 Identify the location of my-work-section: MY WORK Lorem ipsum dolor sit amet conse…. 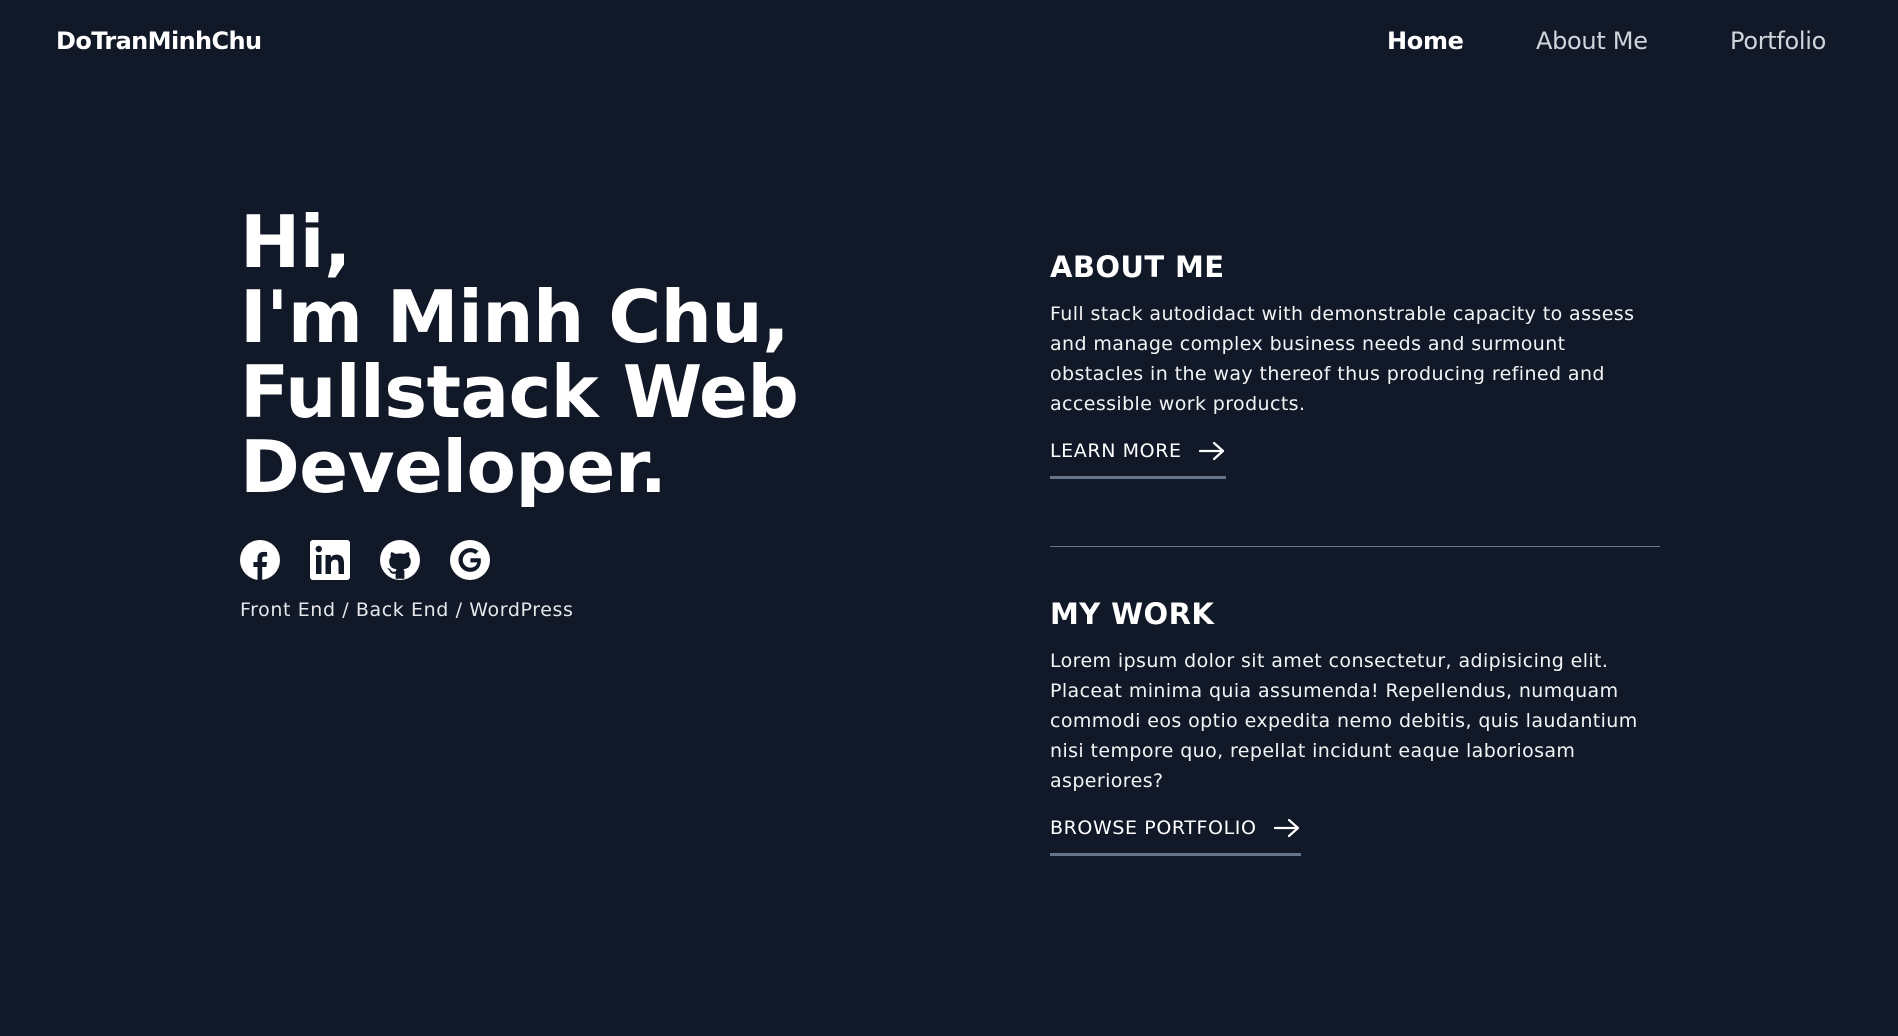
(1355, 726).